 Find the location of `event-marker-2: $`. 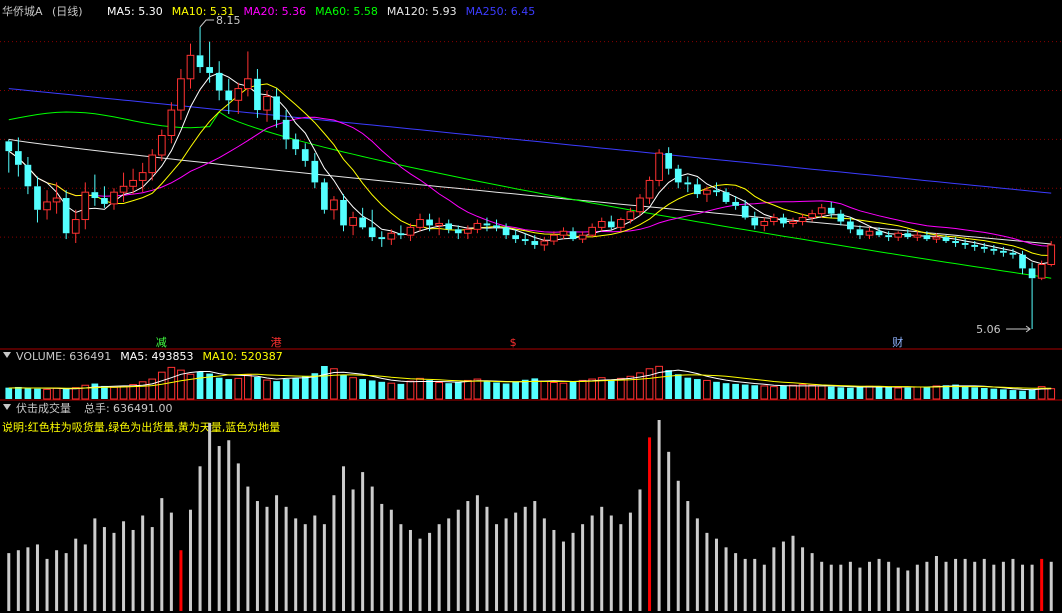

event-marker-2: $ is located at coordinates (513, 342).